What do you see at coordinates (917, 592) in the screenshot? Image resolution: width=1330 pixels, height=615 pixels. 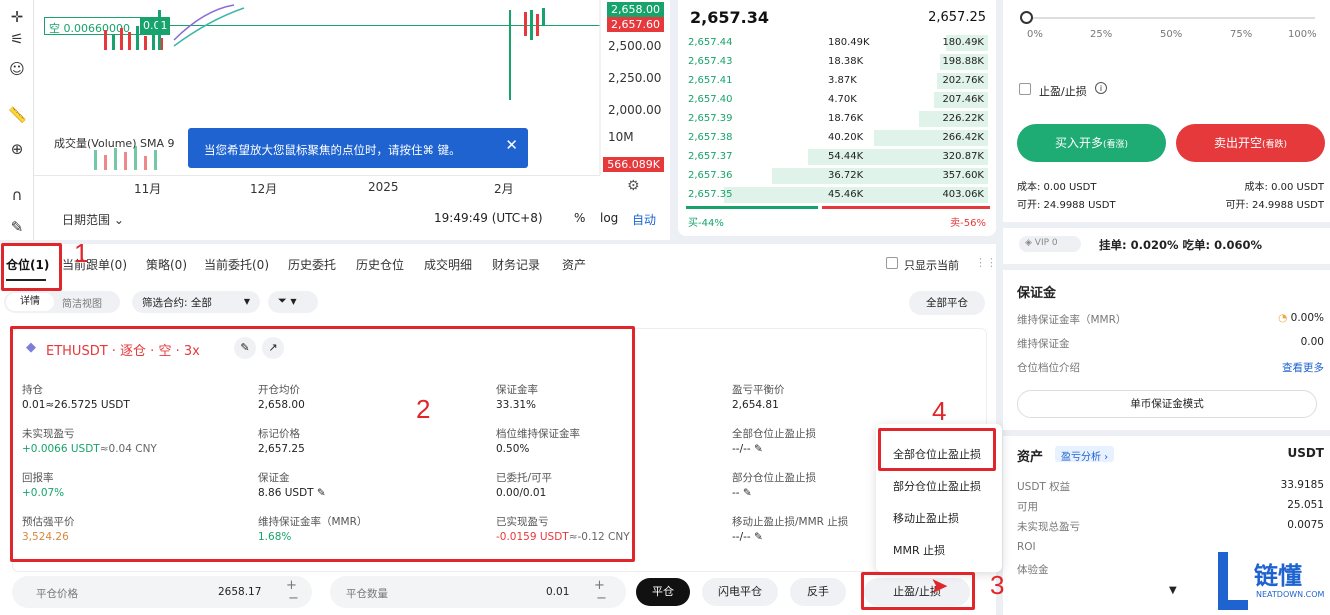 I see `tpsl-button: 止盈/止损` at bounding box center [917, 592].